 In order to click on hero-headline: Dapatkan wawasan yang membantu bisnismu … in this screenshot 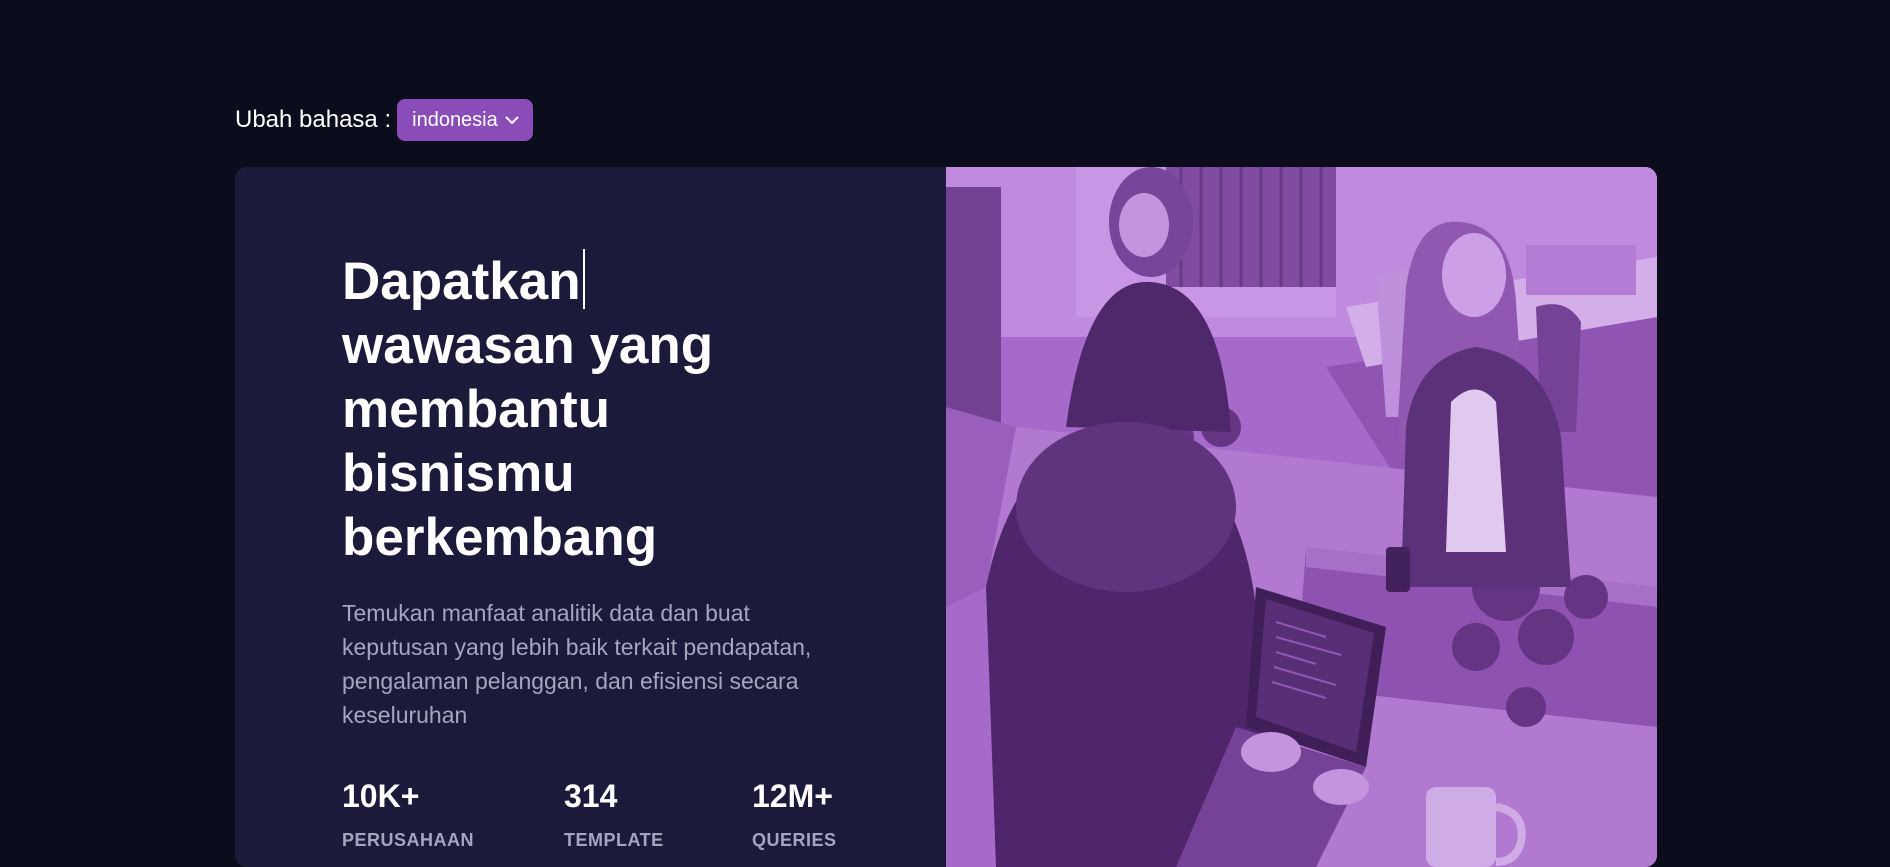, I will do `click(572, 409)`.